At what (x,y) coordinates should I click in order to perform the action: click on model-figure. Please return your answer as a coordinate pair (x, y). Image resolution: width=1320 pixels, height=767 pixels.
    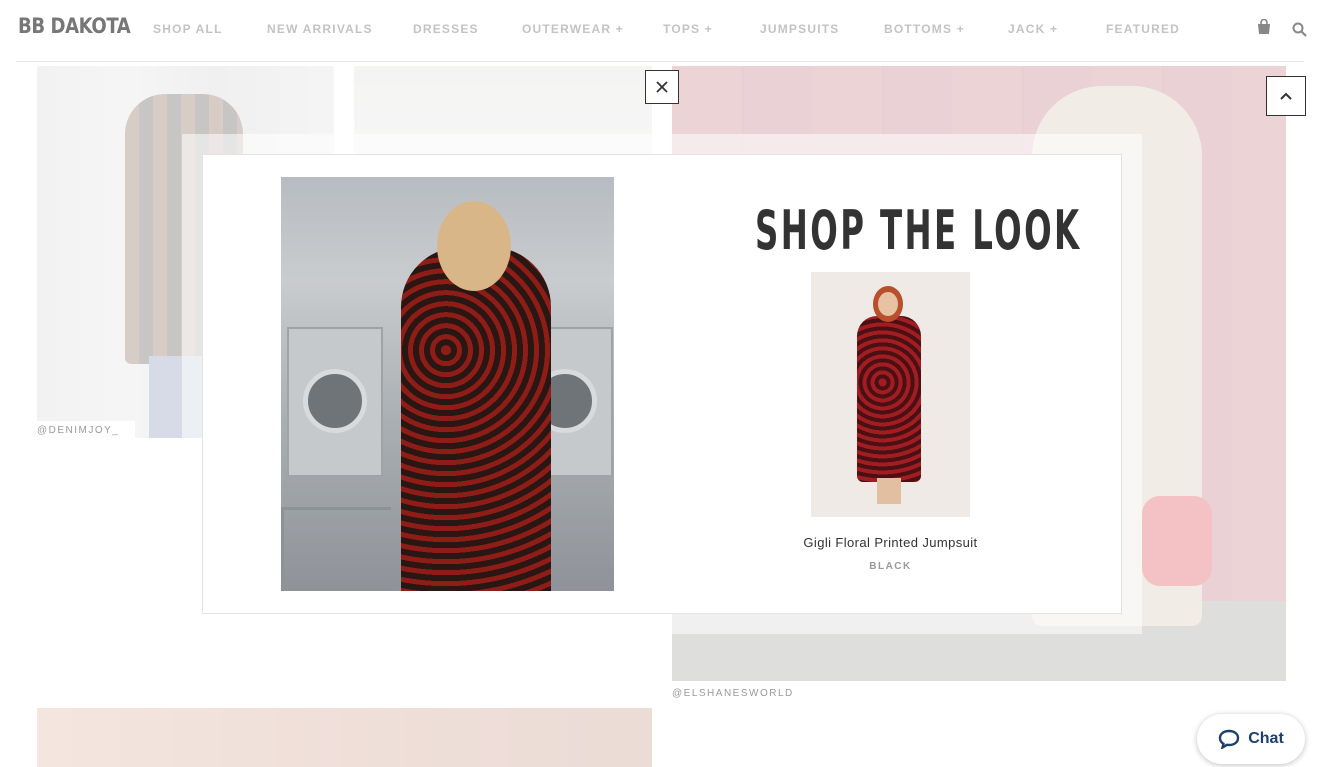
    Looking at the image, I should click on (476, 419).